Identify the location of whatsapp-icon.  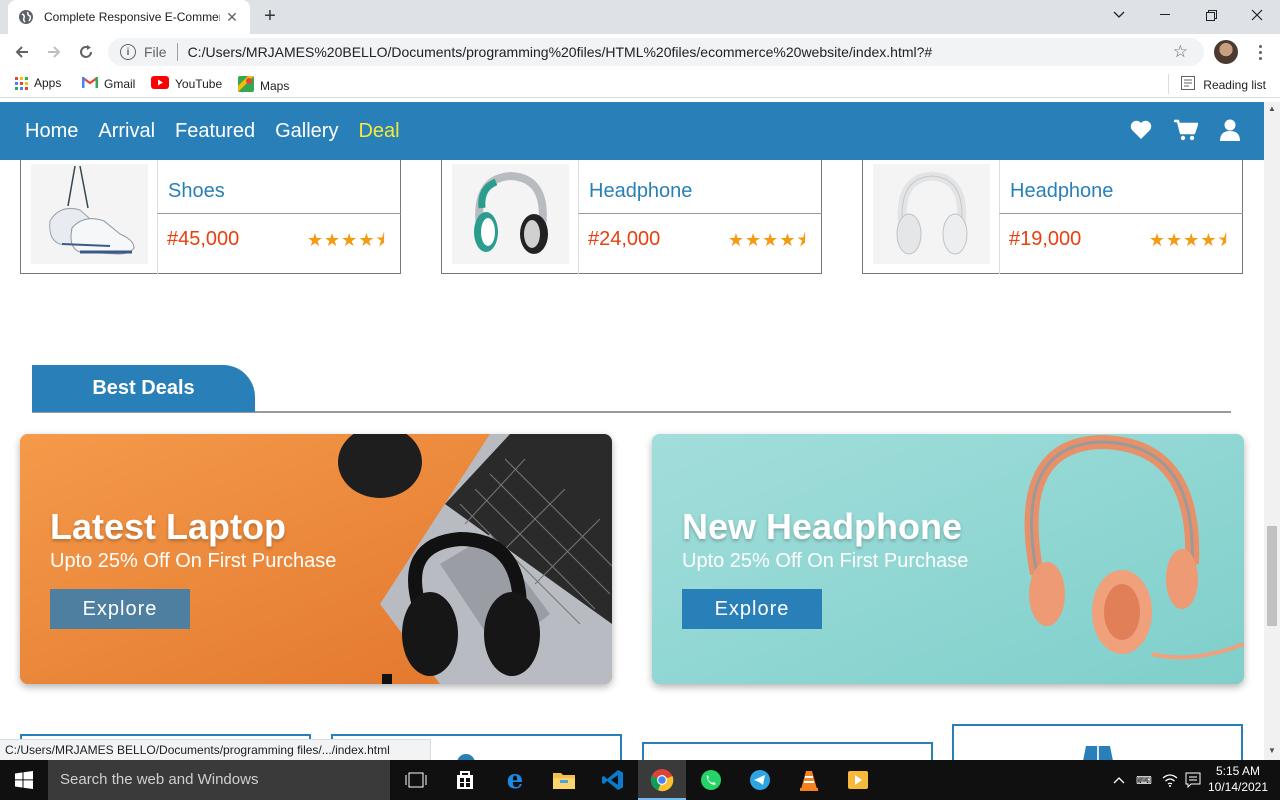
(711, 780).